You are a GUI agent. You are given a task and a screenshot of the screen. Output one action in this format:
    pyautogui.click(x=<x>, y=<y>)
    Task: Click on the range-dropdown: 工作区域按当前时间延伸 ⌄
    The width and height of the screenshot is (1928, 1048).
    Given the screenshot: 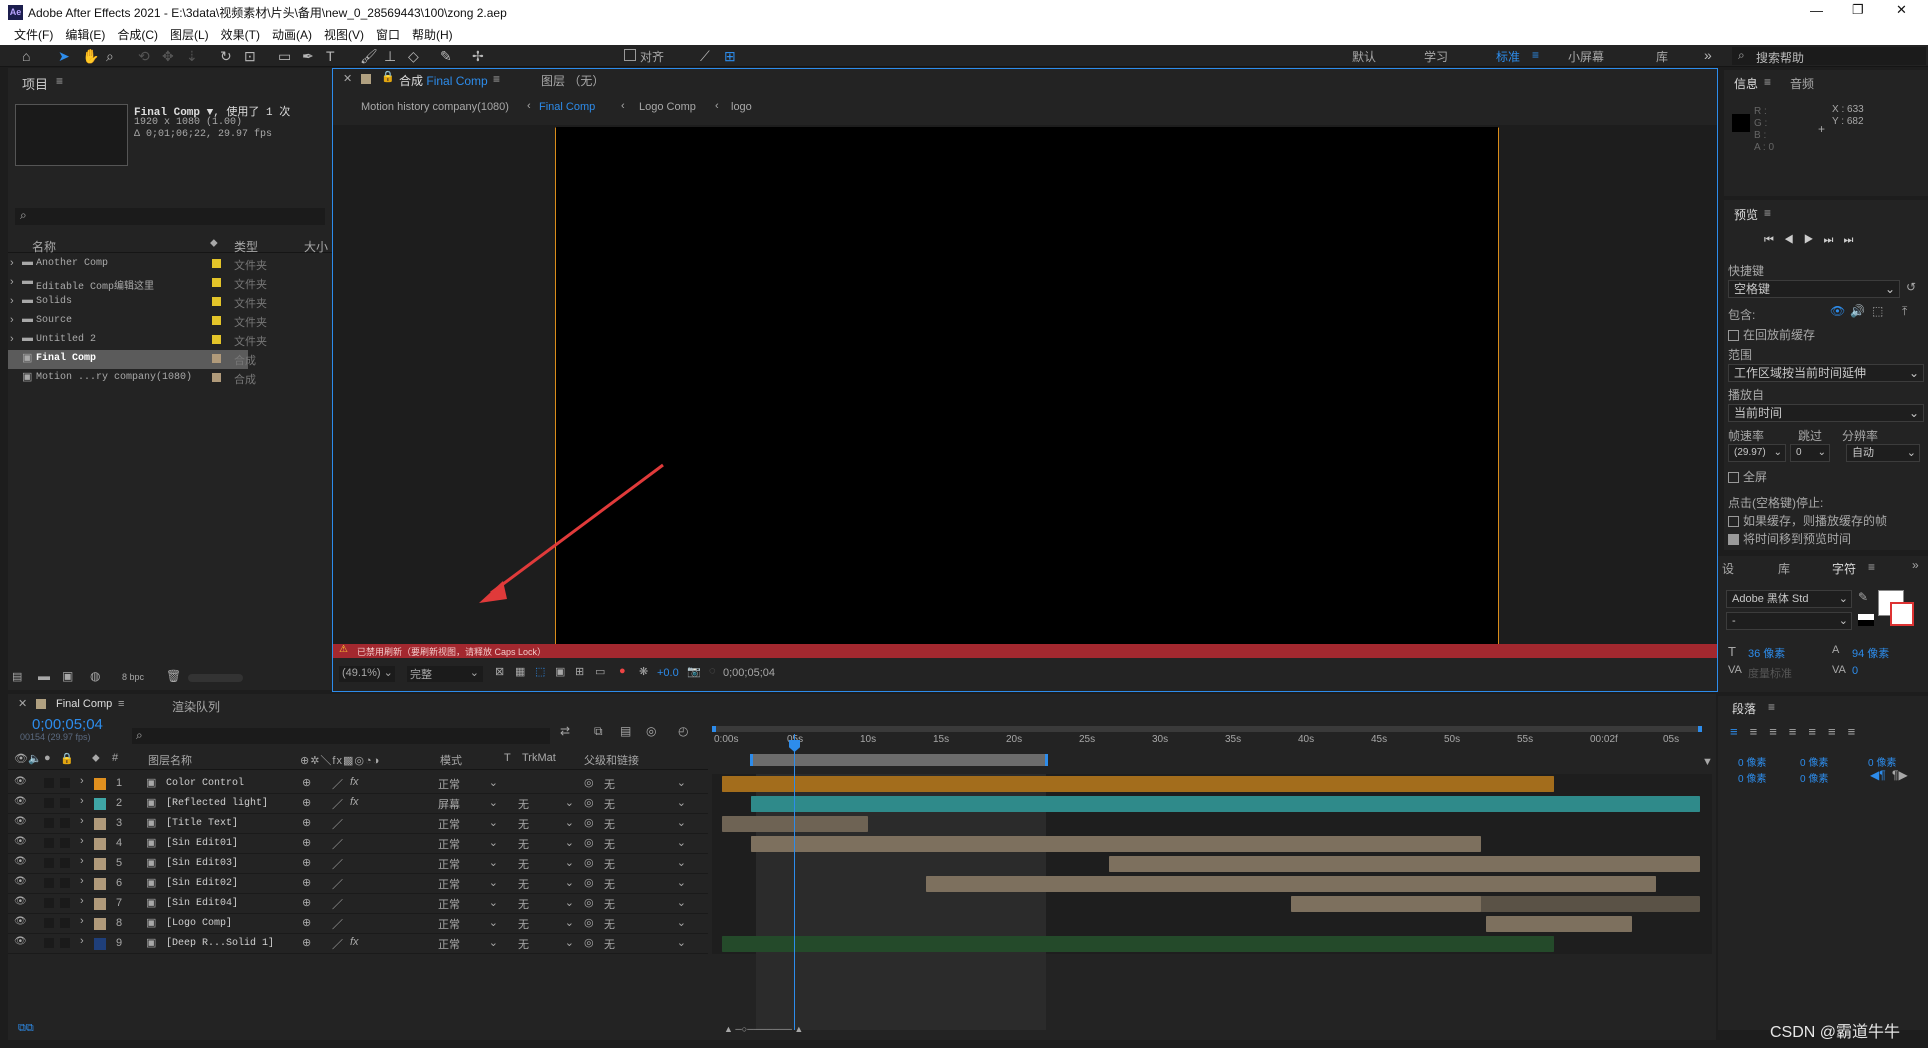 What is the action you would take?
    pyautogui.click(x=1826, y=373)
    